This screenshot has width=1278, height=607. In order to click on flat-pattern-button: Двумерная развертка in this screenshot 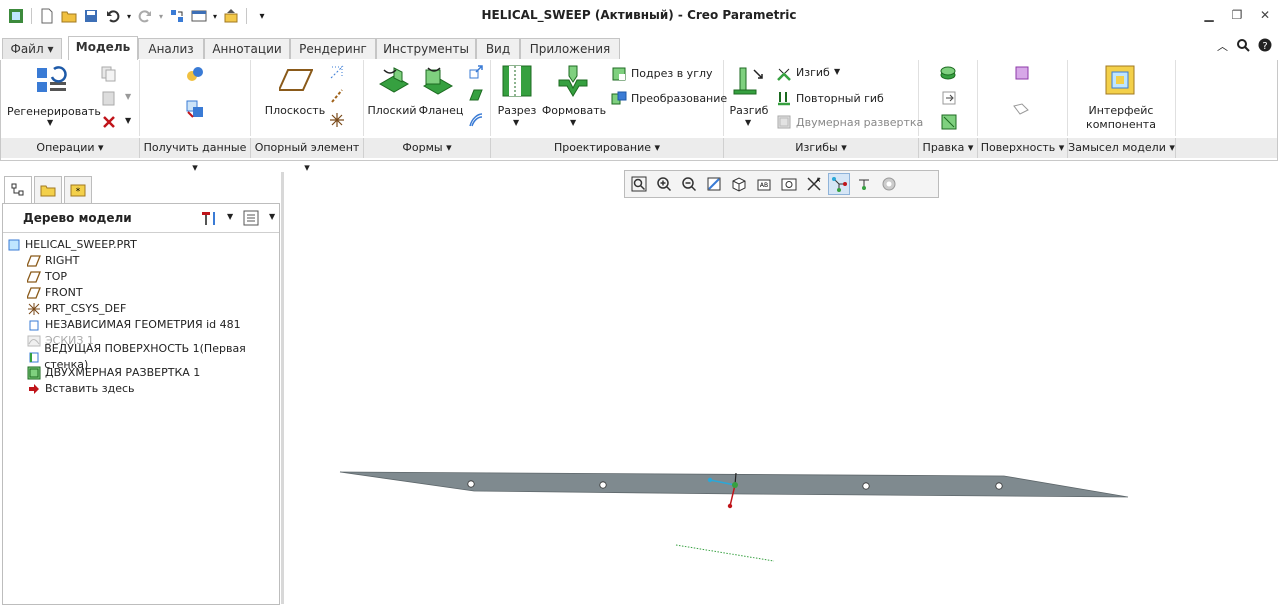, I will do `click(859, 122)`.